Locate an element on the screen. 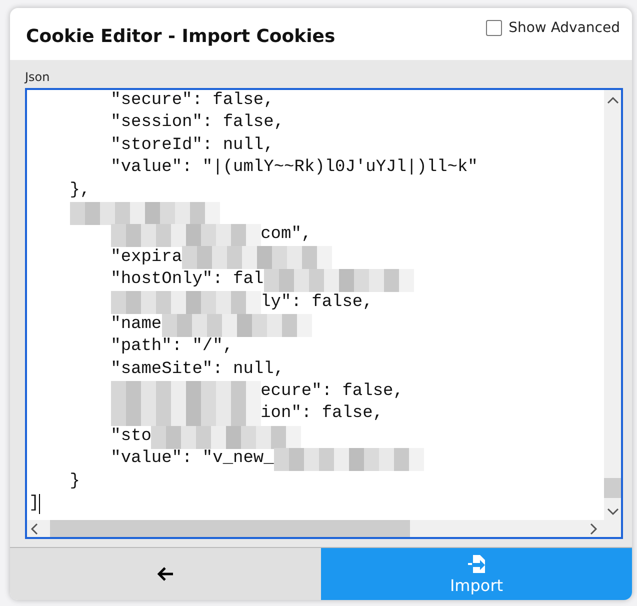 This screenshot has width=637, height=606. file-import-icon is located at coordinates (477, 564).